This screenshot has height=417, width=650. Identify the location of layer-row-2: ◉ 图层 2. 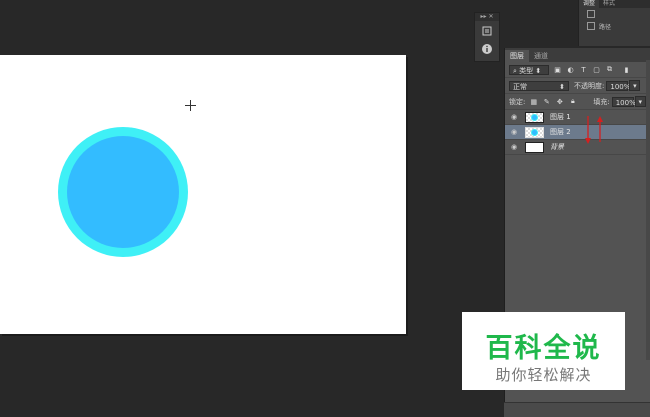
(577, 132).